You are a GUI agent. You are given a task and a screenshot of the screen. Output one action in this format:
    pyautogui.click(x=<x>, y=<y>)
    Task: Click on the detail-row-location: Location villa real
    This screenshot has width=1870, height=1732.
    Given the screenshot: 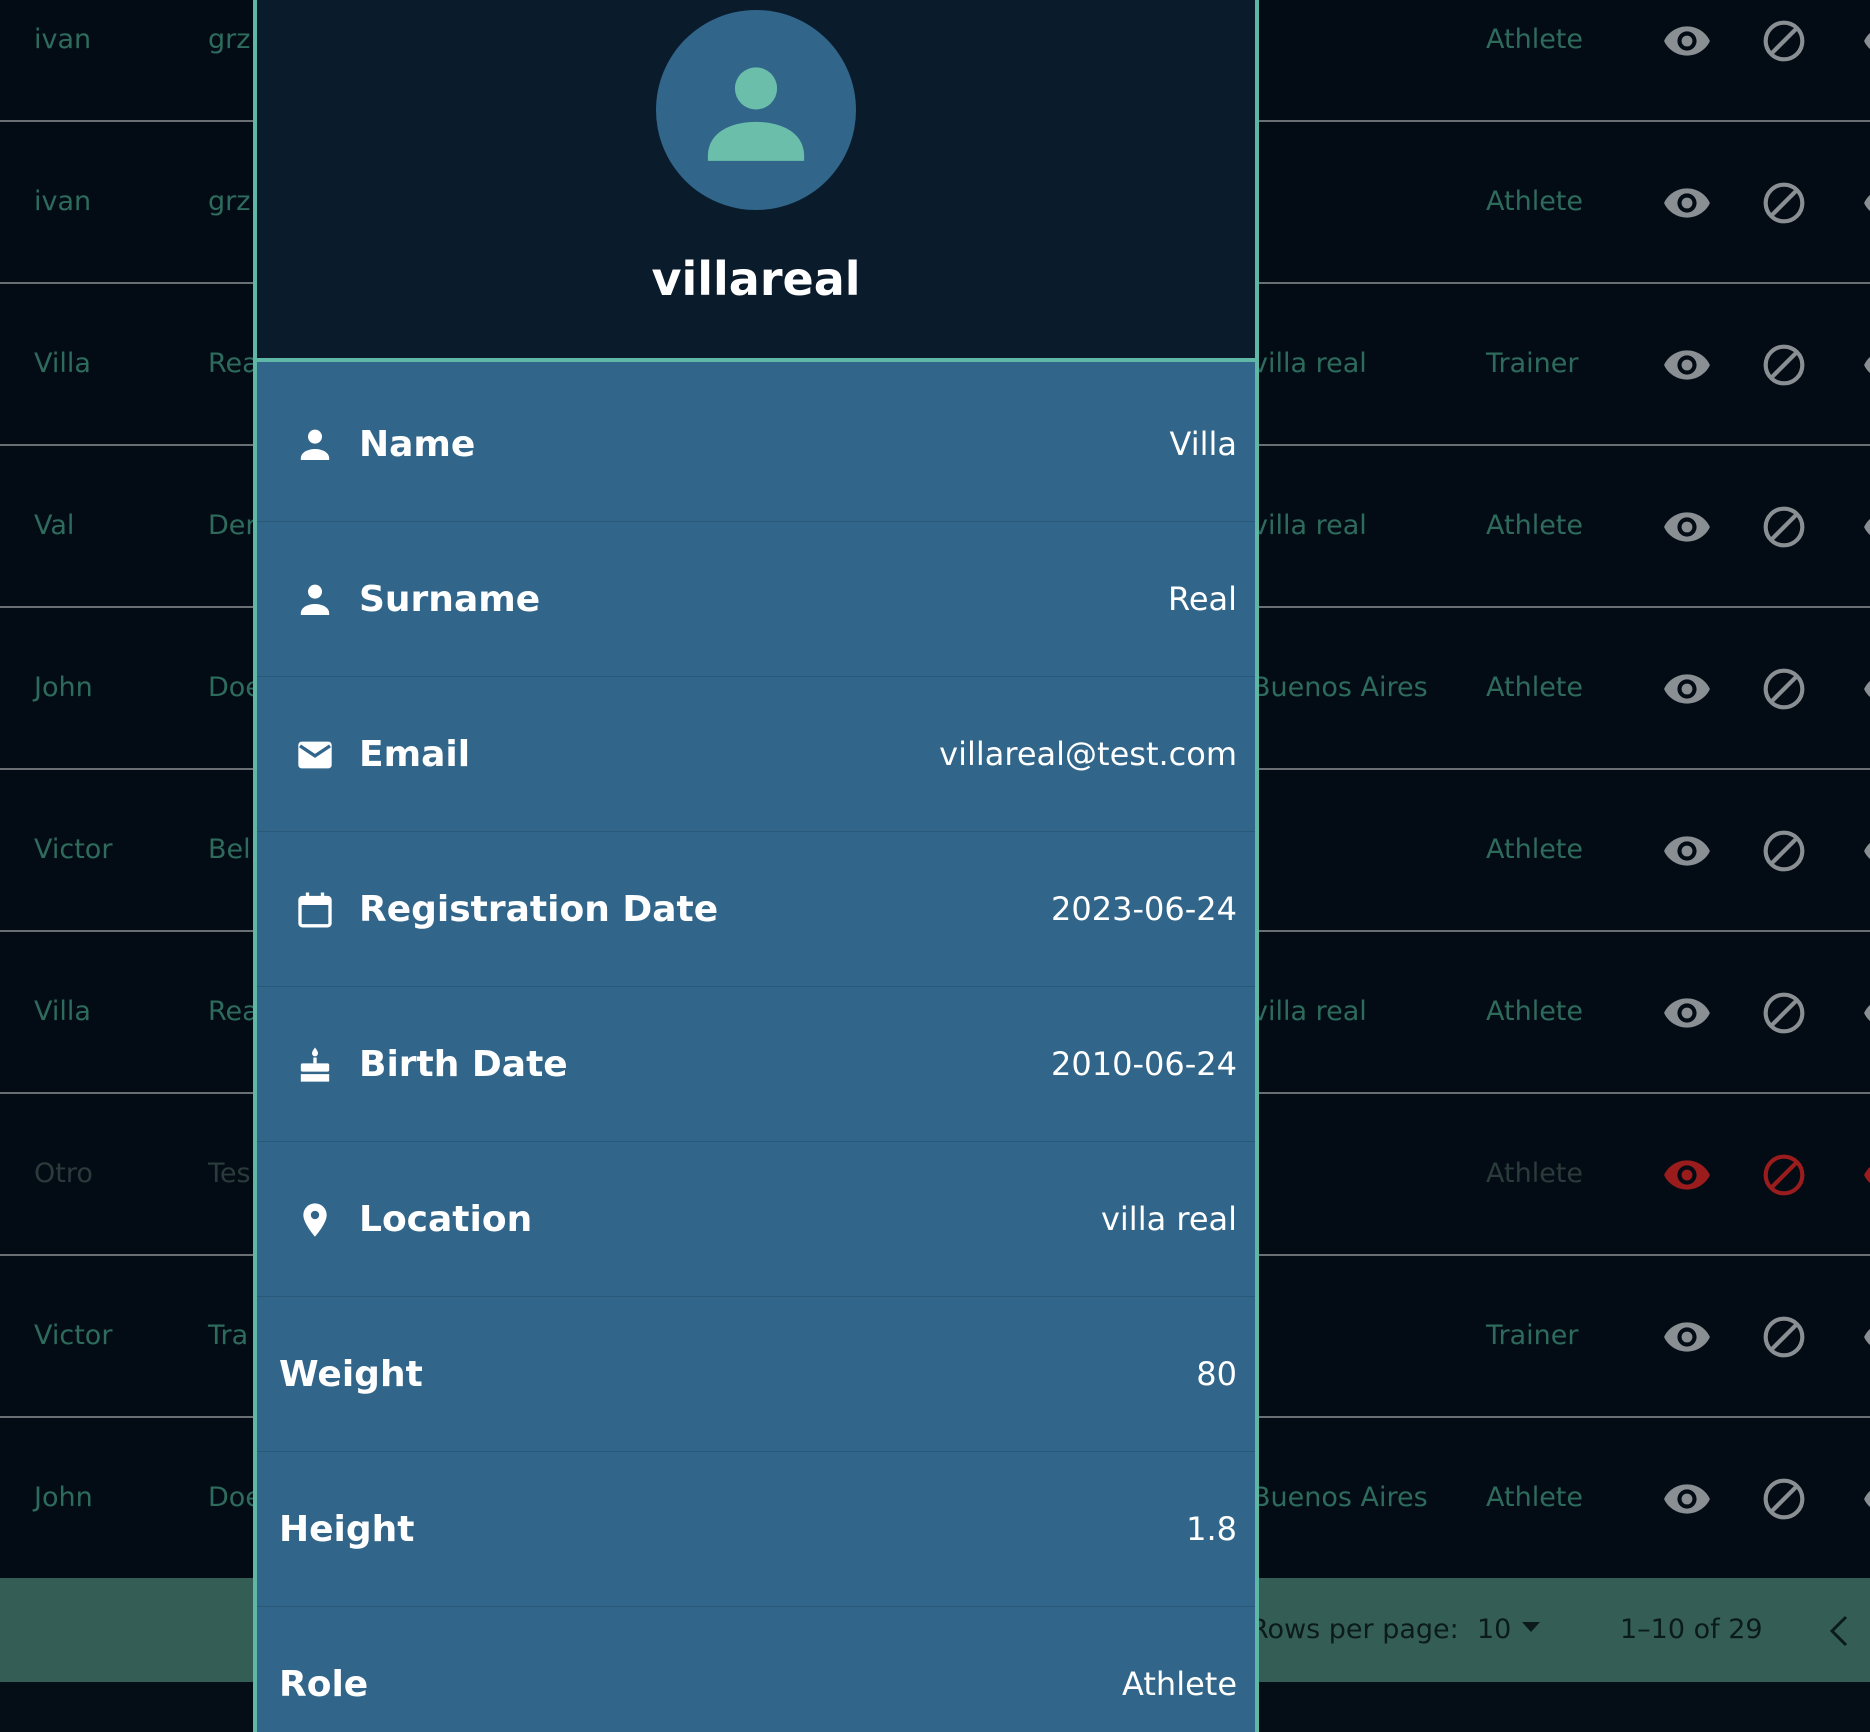 What is the action you would take?
    pyautogui.click(x=756, y=1219)
    